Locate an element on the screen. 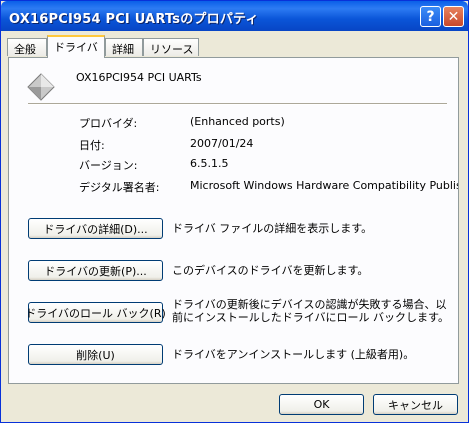  separator is located at coordinates (237, 104).